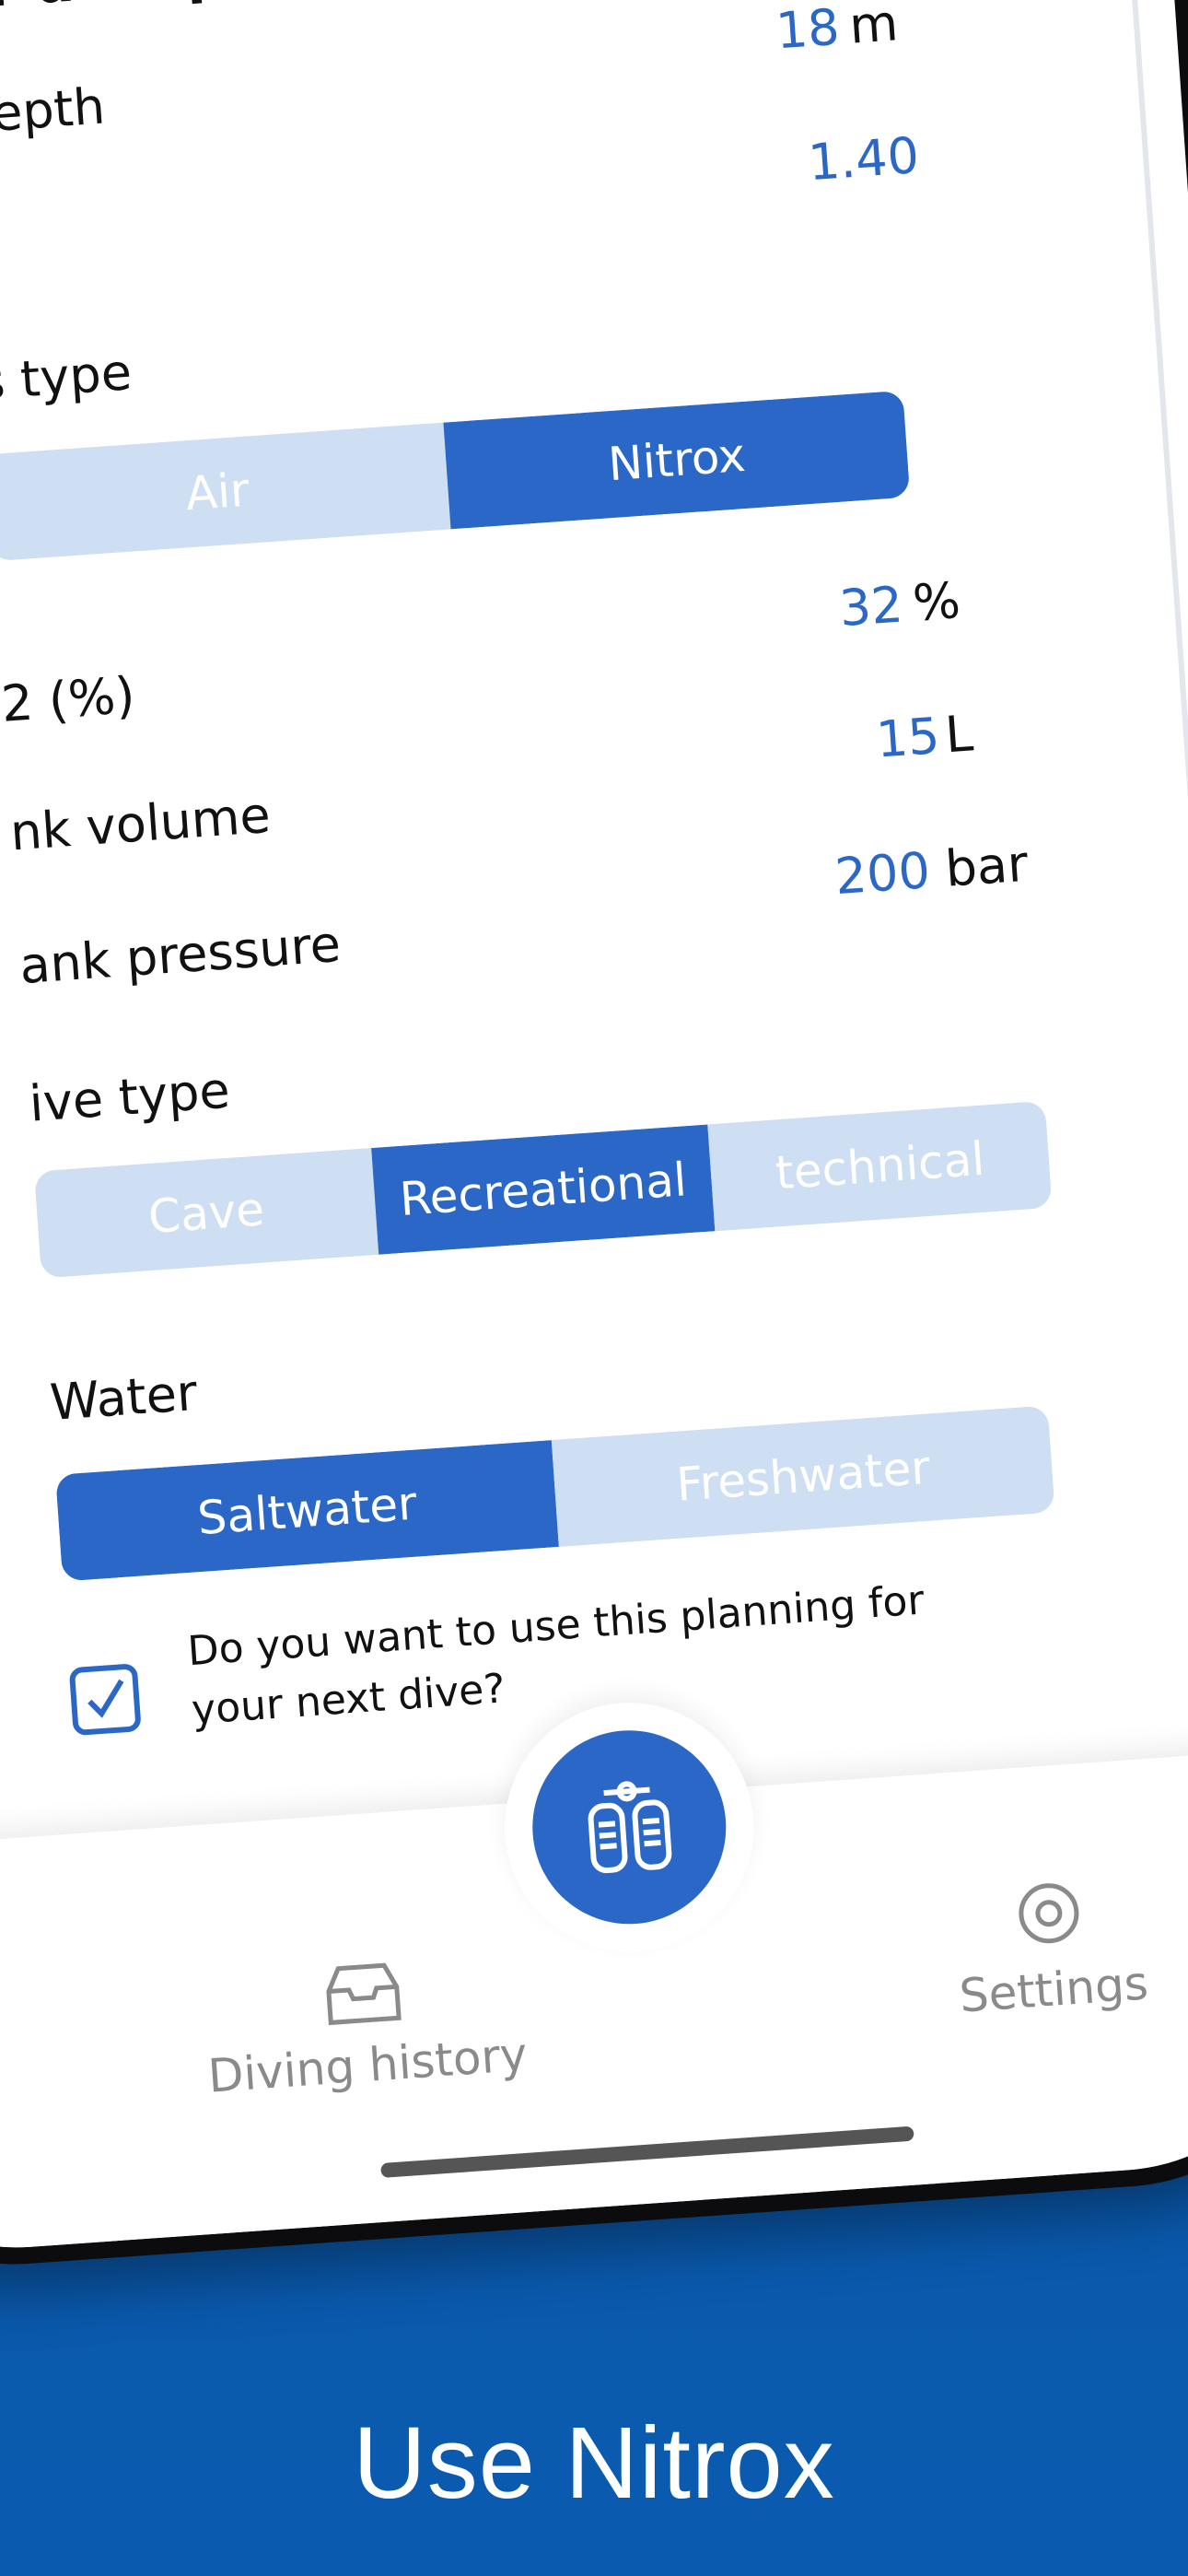 Image resolution: width=1188 pixels, height=2576 pixels. Describe the element at coordinates (594, 2463) in the screenshot. I see `promo-caption: Use Nitrox` at that location.